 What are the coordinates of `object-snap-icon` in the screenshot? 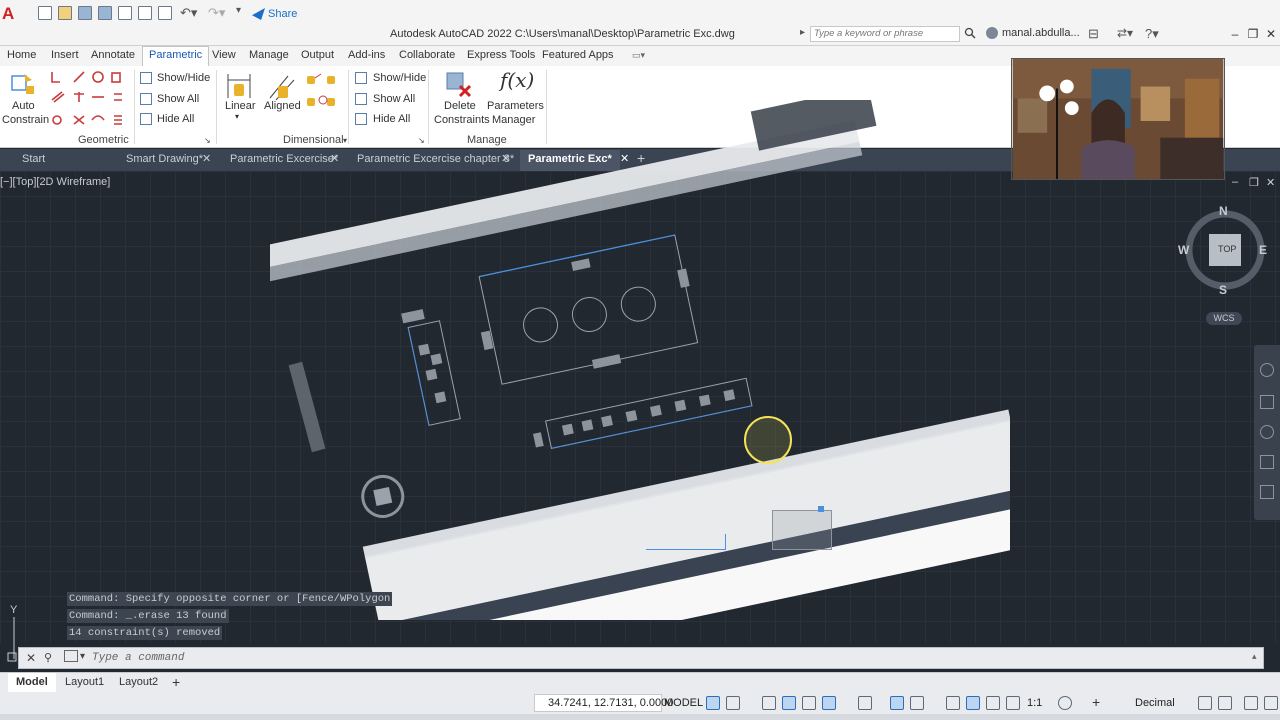 It's located at (917, 703).